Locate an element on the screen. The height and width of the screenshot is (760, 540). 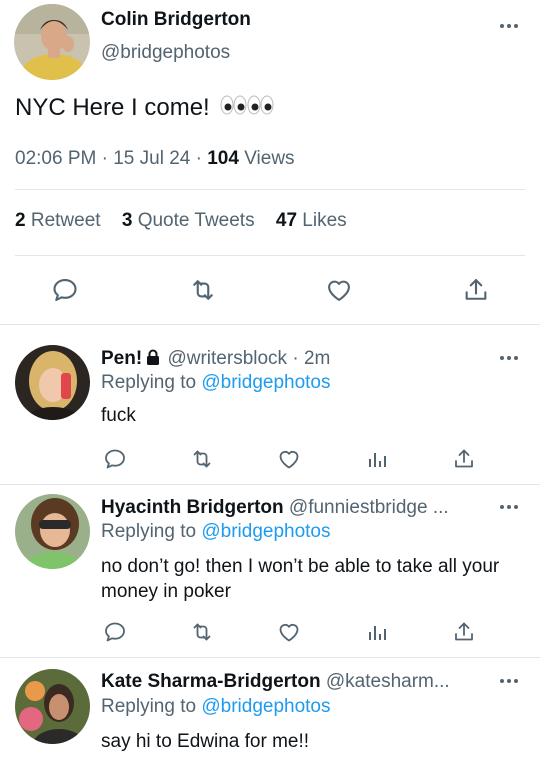
likes-label: Likes is located at coordinates (324, 220).